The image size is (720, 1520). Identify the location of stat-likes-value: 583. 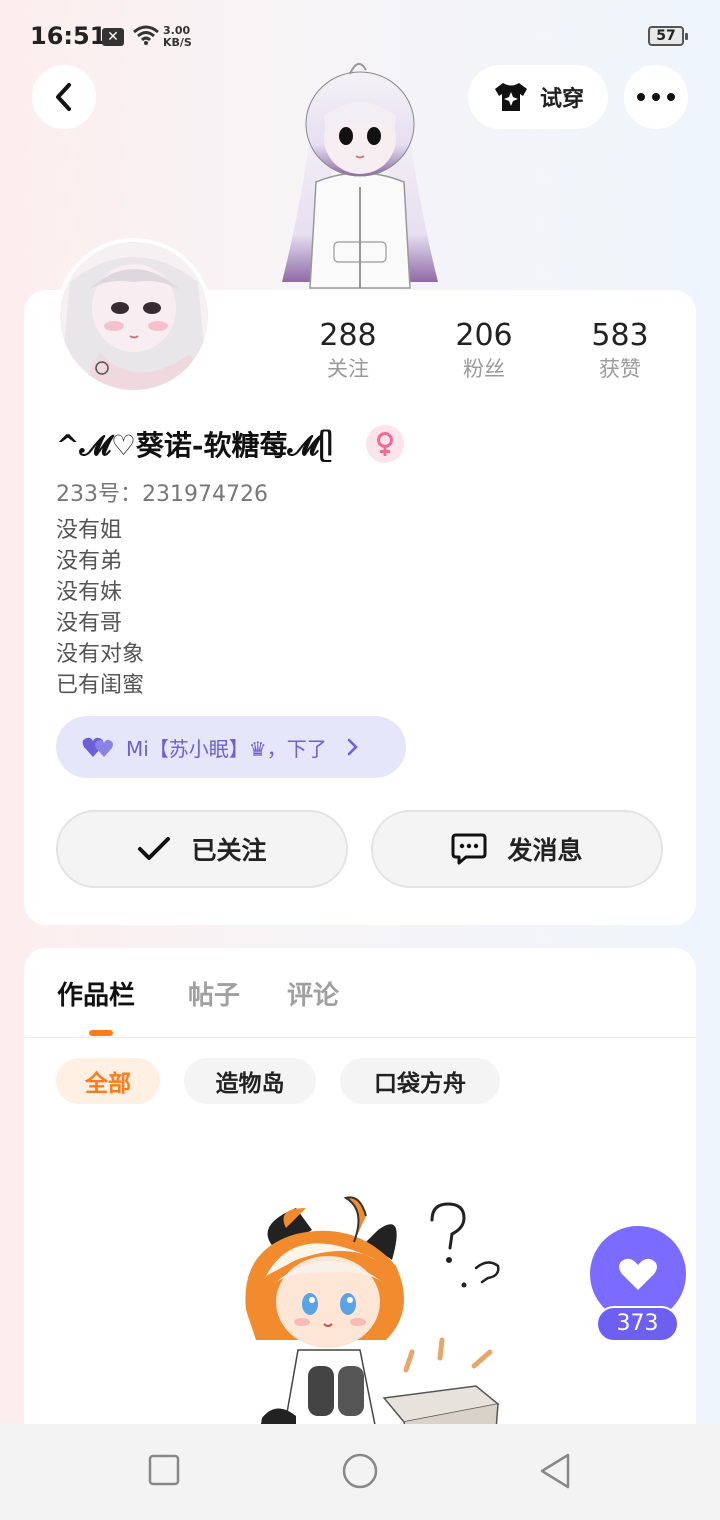
(620, 335).